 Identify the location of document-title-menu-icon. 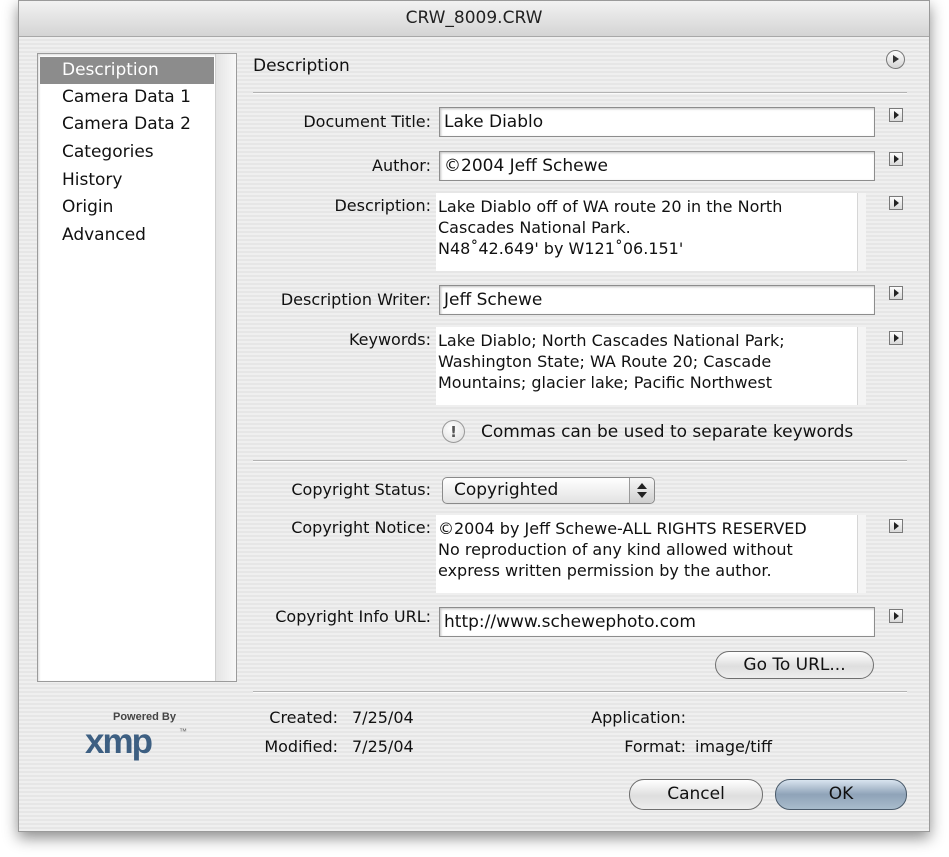
(896, 115).